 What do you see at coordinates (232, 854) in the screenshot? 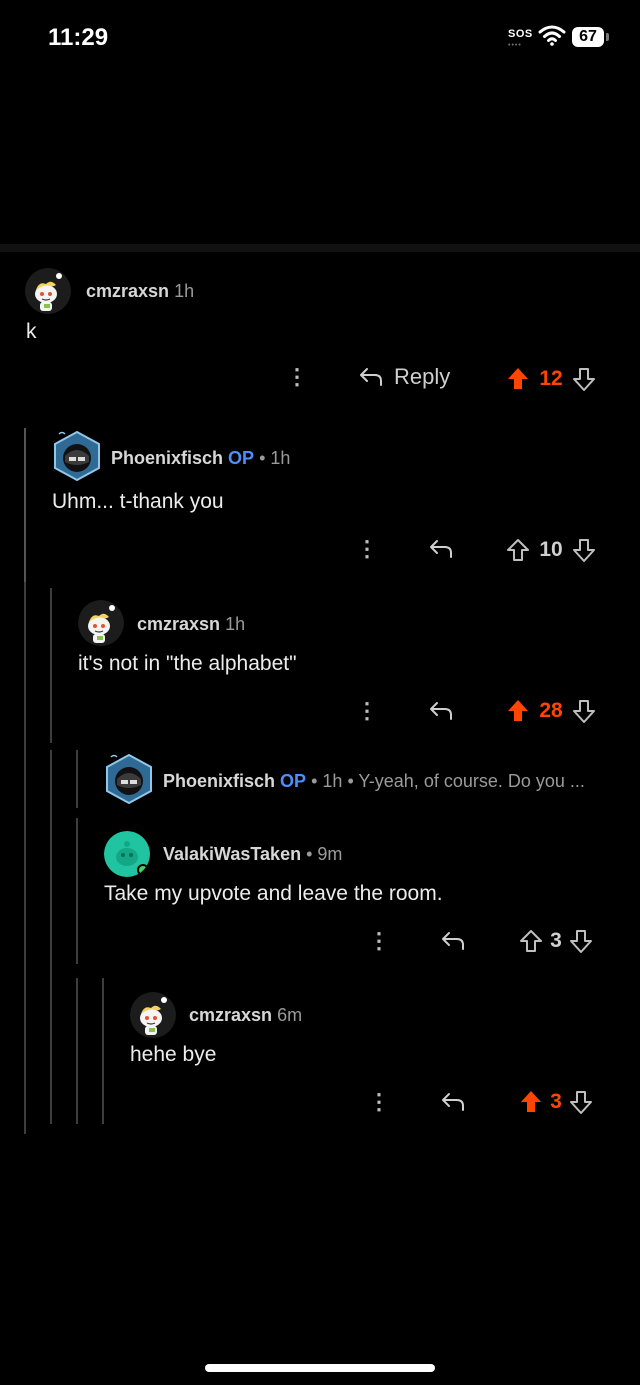
I see `username: ValakiWasTaken` at bounding box center [232, 854].